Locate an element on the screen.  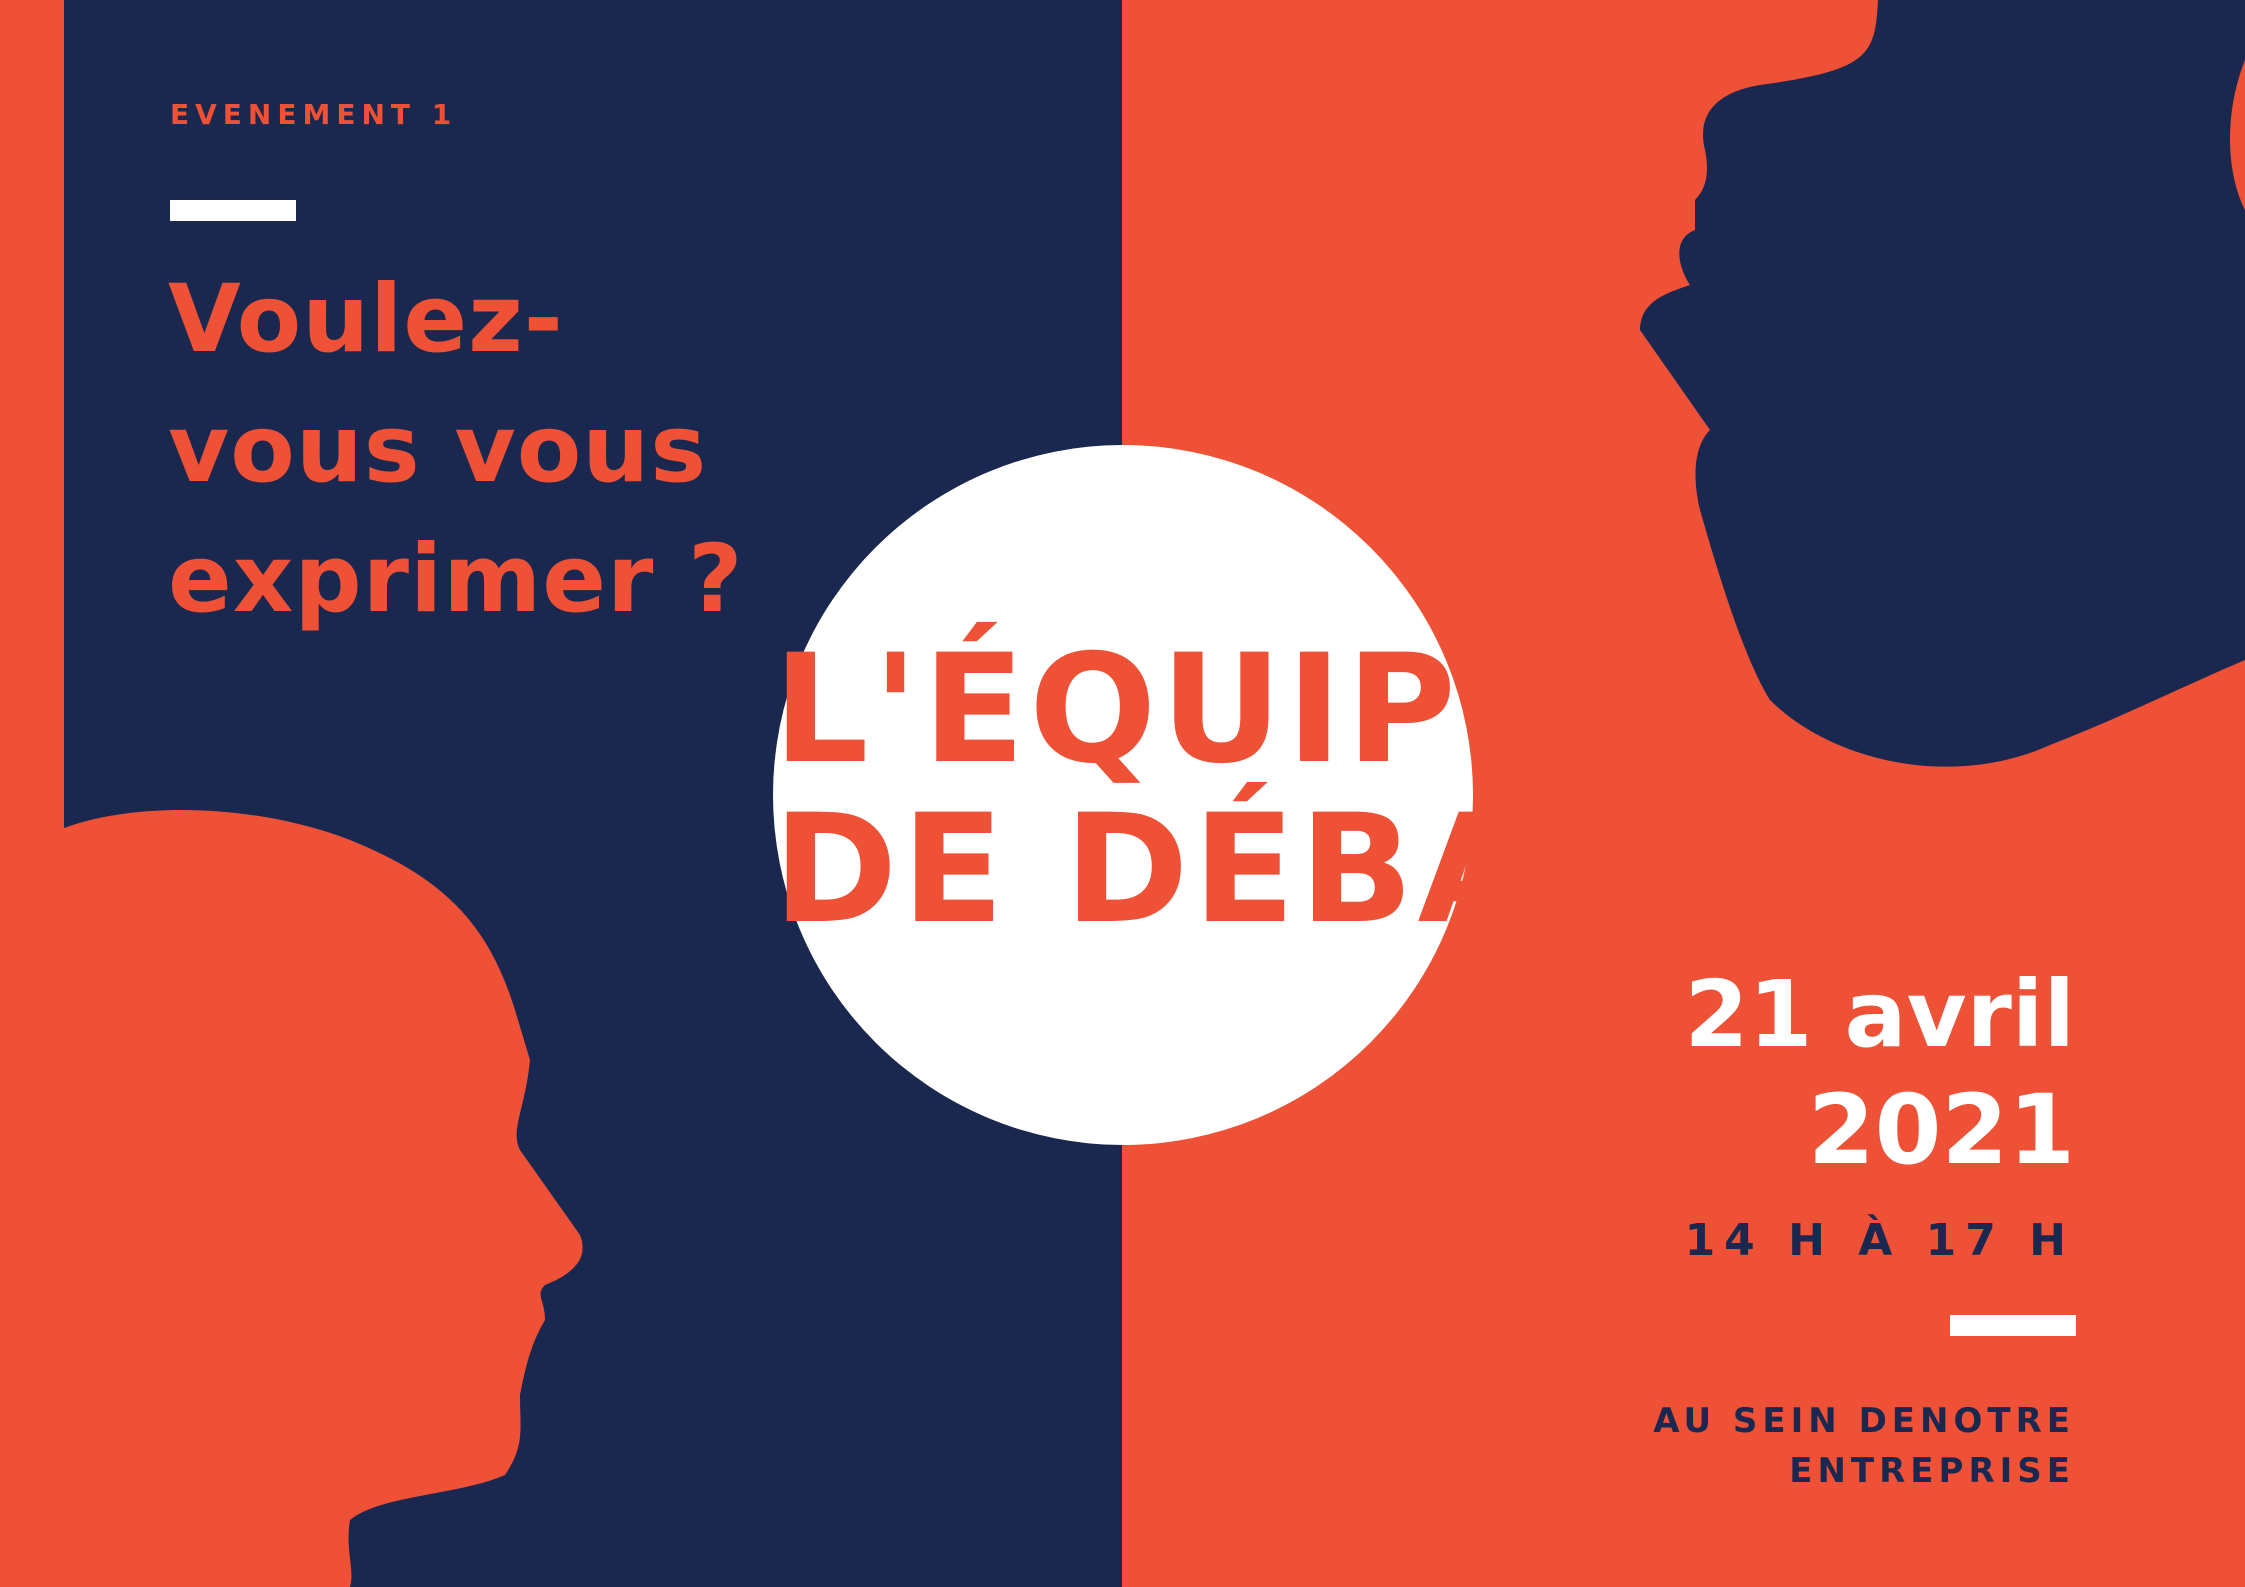
event-label: EVENEMENT 1 is located at coordinates (314, 114).